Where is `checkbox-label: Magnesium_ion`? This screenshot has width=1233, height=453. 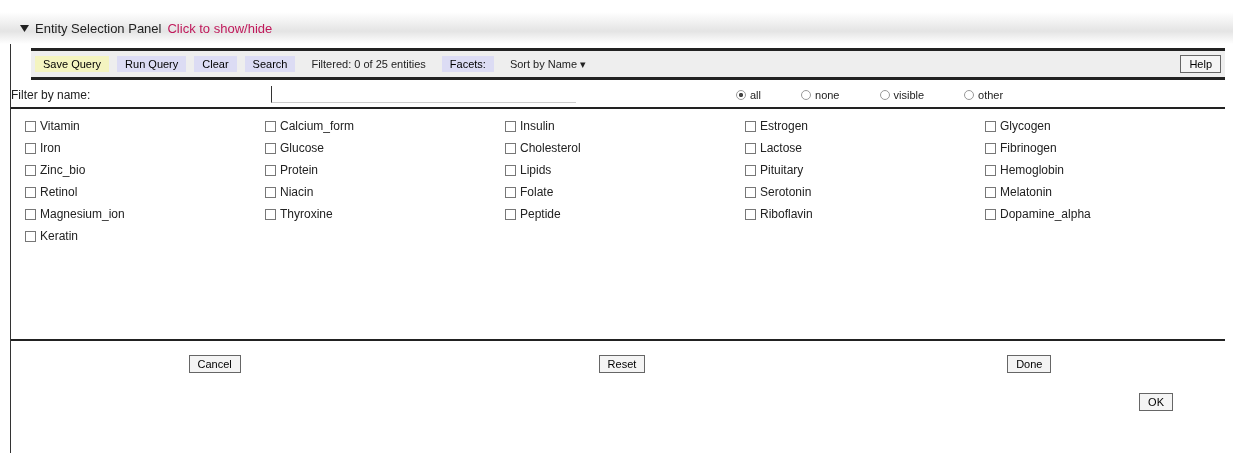 checkbox-label: Magnesium_ion is located at coordinates (82, 214).